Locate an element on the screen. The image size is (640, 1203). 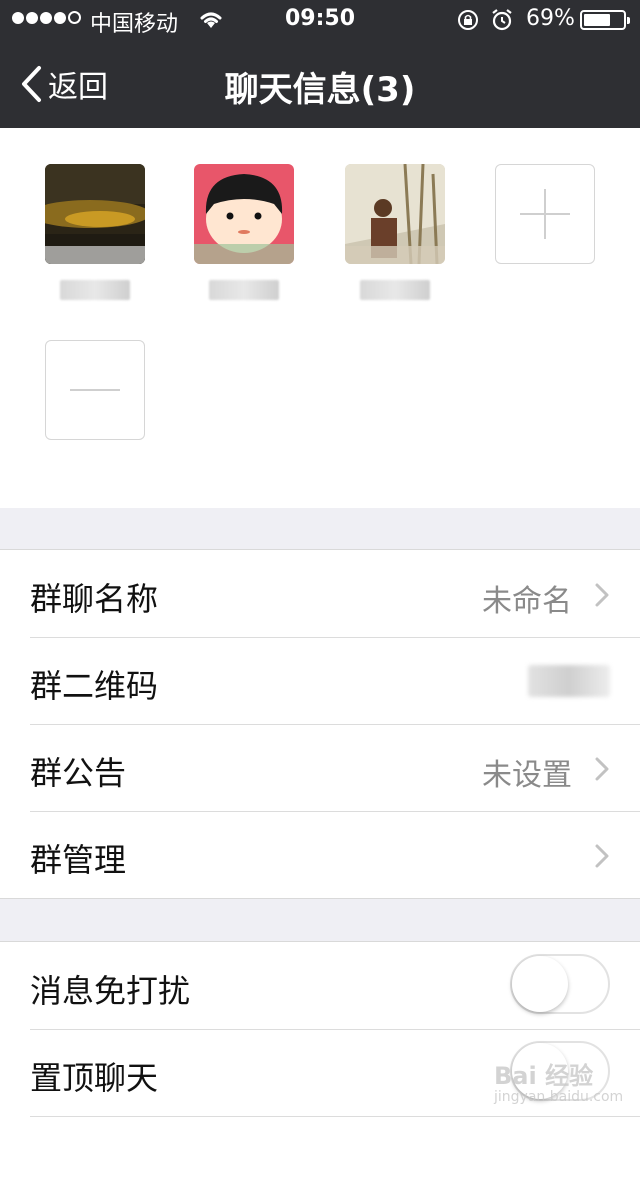
watermark-url: jingyan.baidu.com is located at coordinates (559, 1097).